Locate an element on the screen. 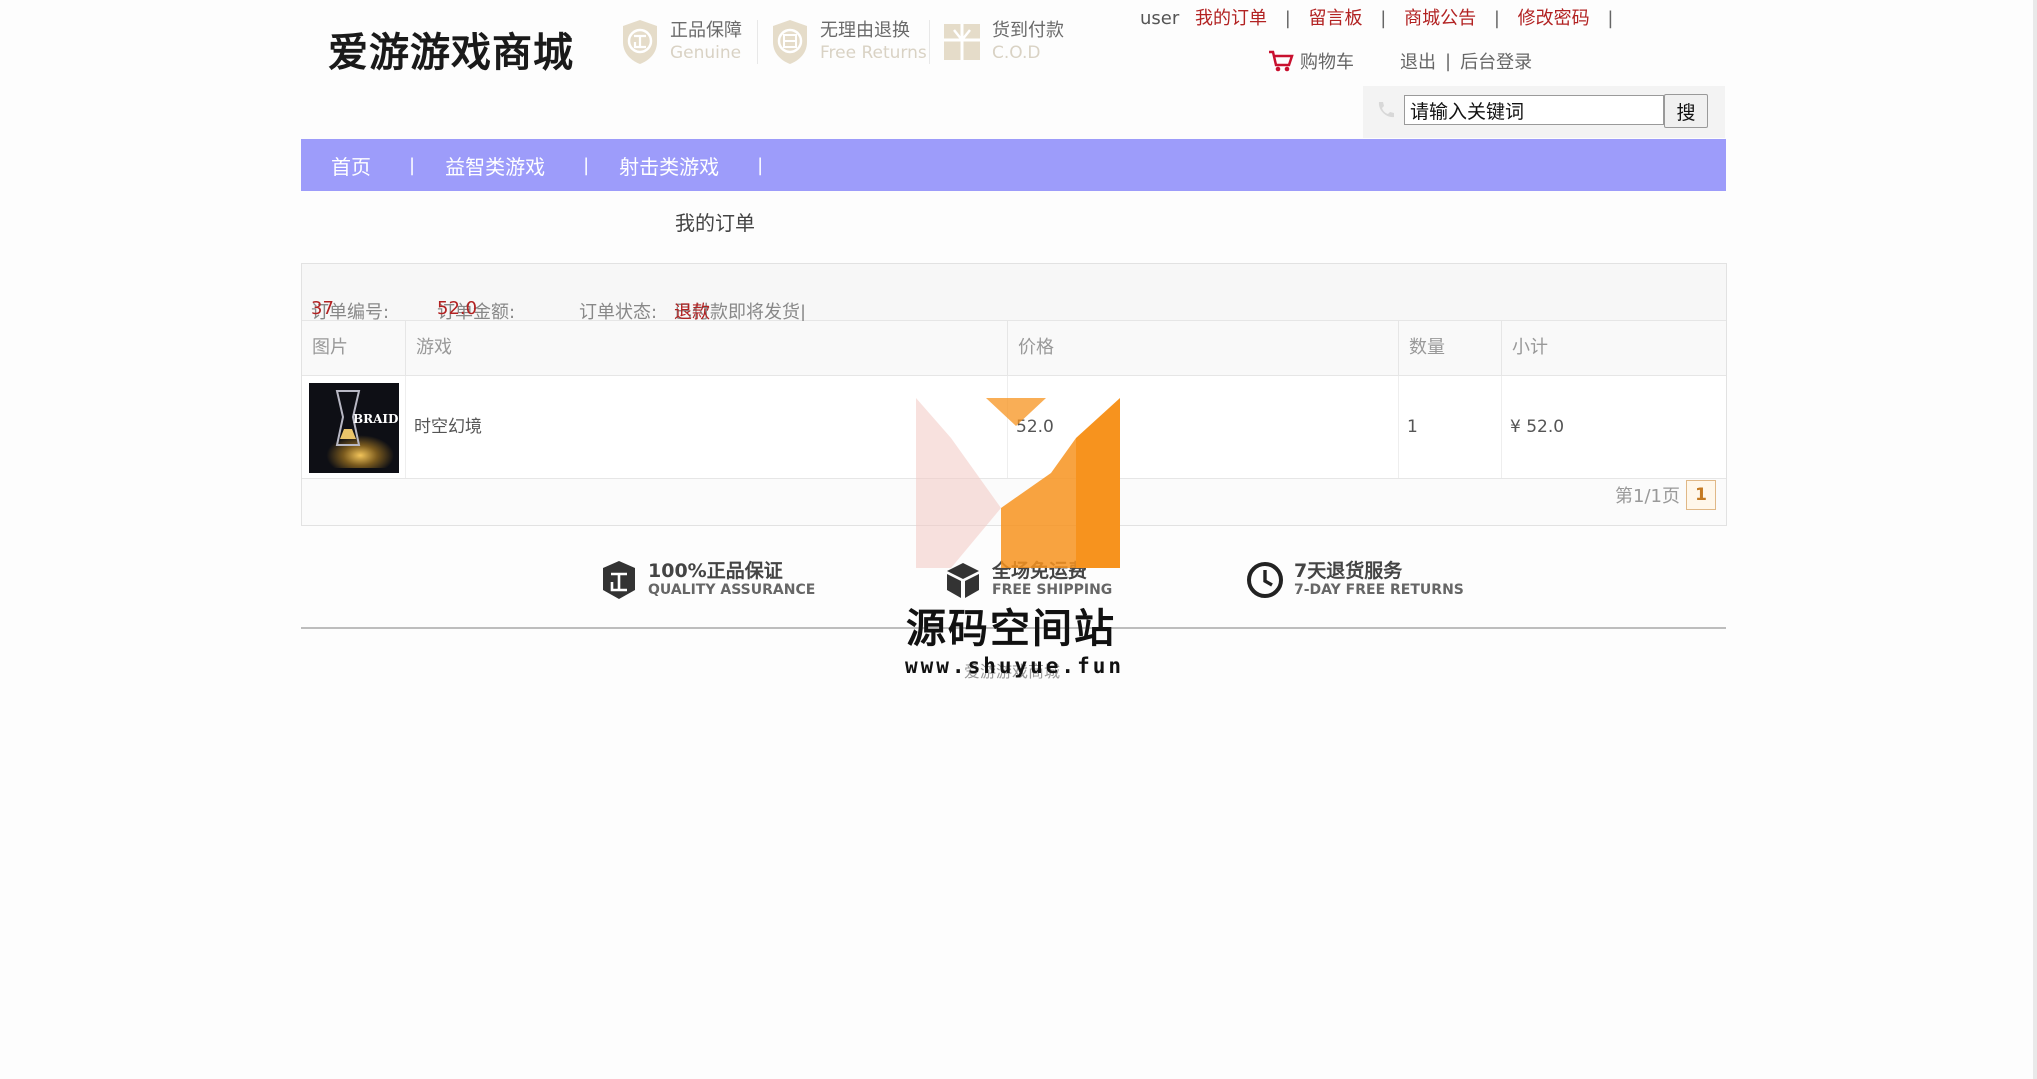  badge-cod-en: C.O.D is located at coordinates (1016, 53).